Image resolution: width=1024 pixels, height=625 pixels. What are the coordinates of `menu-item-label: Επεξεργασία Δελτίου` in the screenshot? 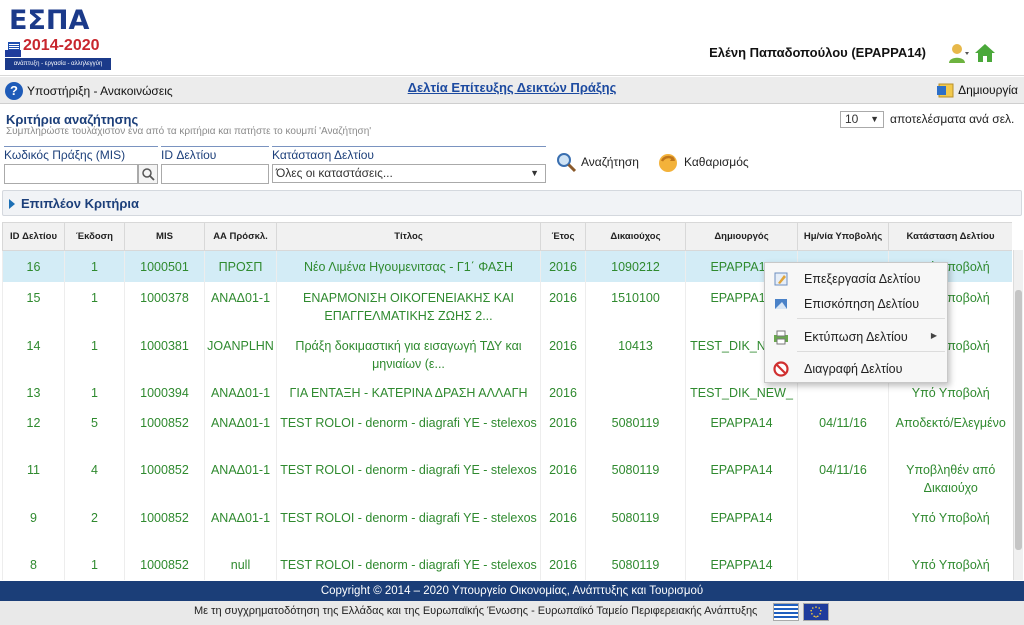 It's located at (862, 279).